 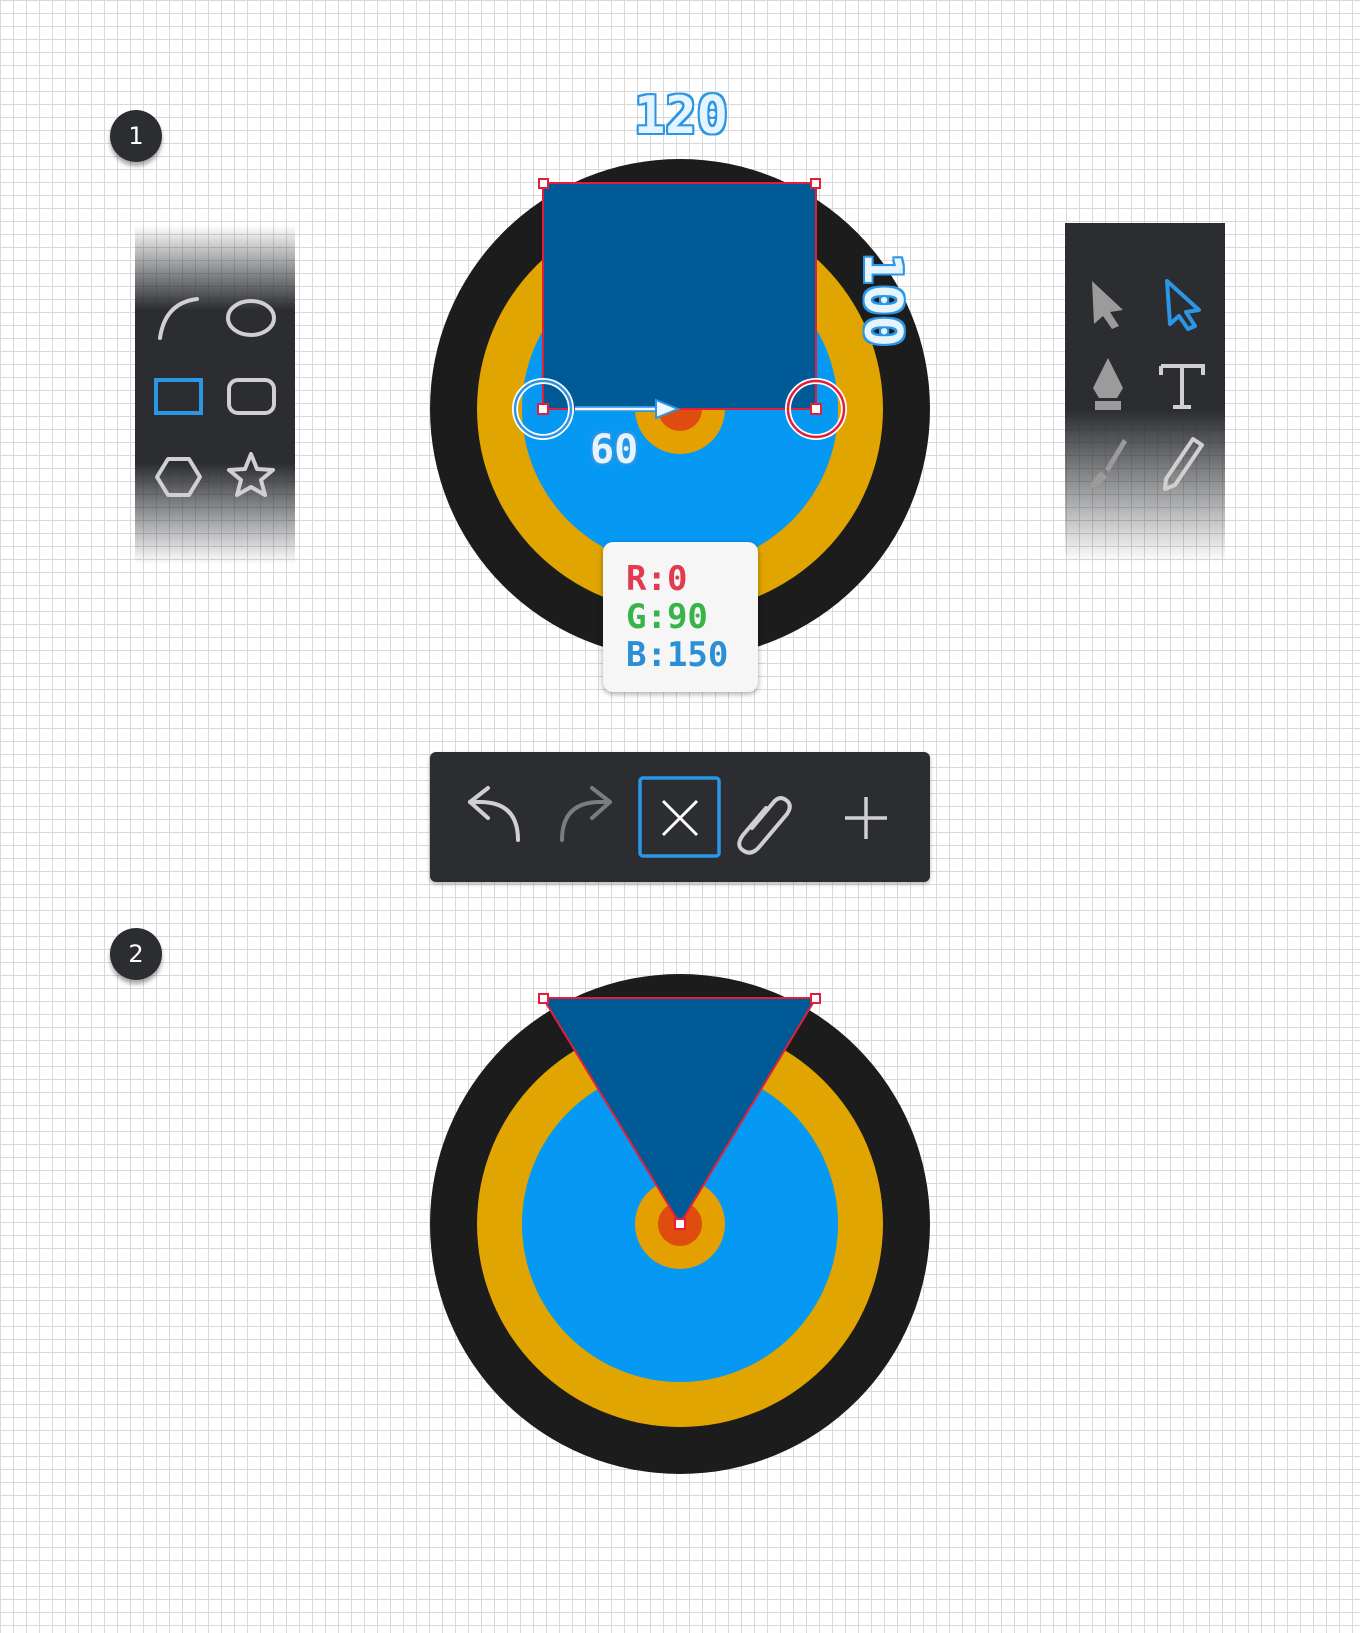 I want to click on height-label: 100, so click(x=881, y=300).